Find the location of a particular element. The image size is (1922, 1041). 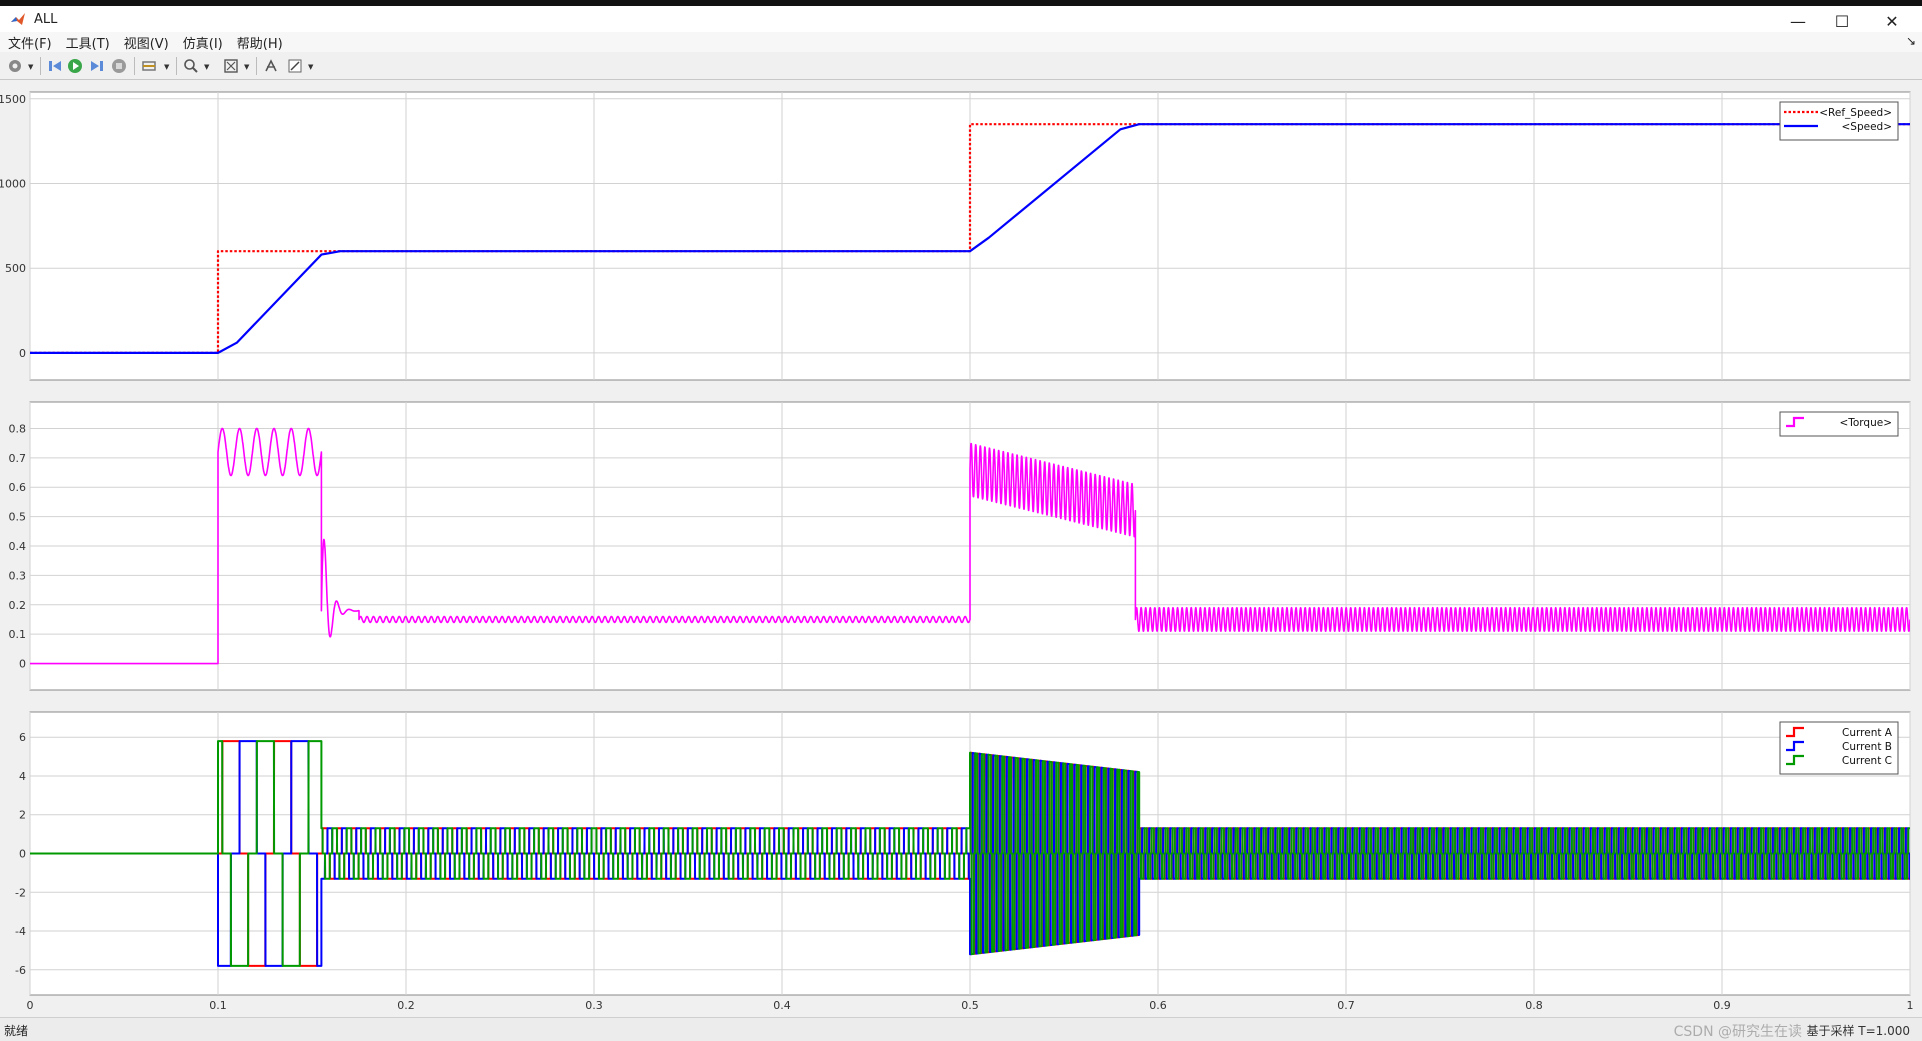

x-tick-label: 0.1 is located at coordinates (218, 1005).